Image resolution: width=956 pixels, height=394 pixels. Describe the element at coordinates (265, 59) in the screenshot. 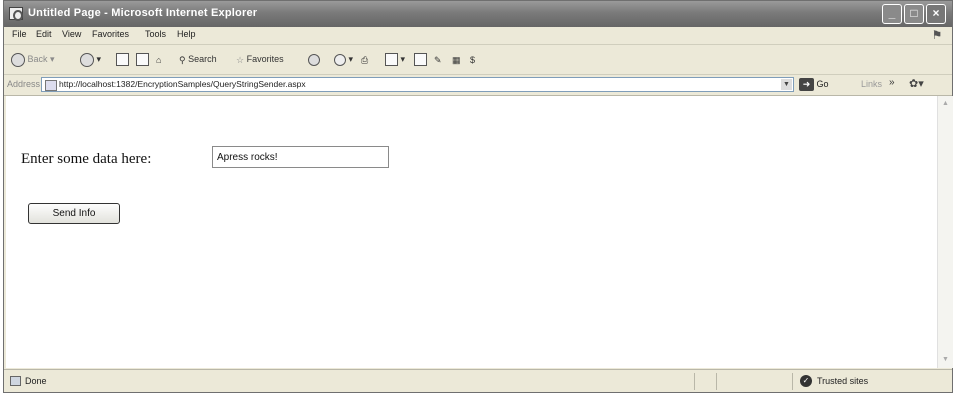

I see `favorites-label: Favorites` at that location.